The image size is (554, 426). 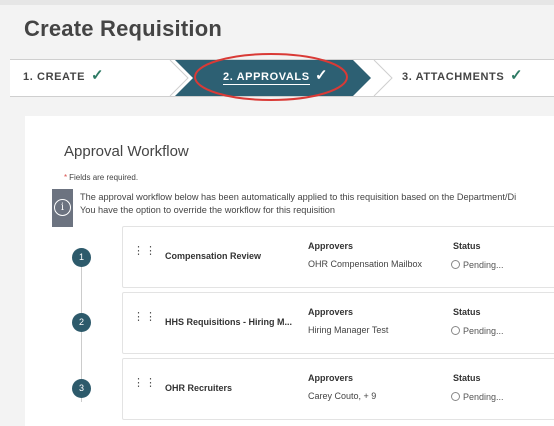 What do you see at coordinates (277, 2) in the screenshot?
I see `top-divider` at bounding box center [277, 2].